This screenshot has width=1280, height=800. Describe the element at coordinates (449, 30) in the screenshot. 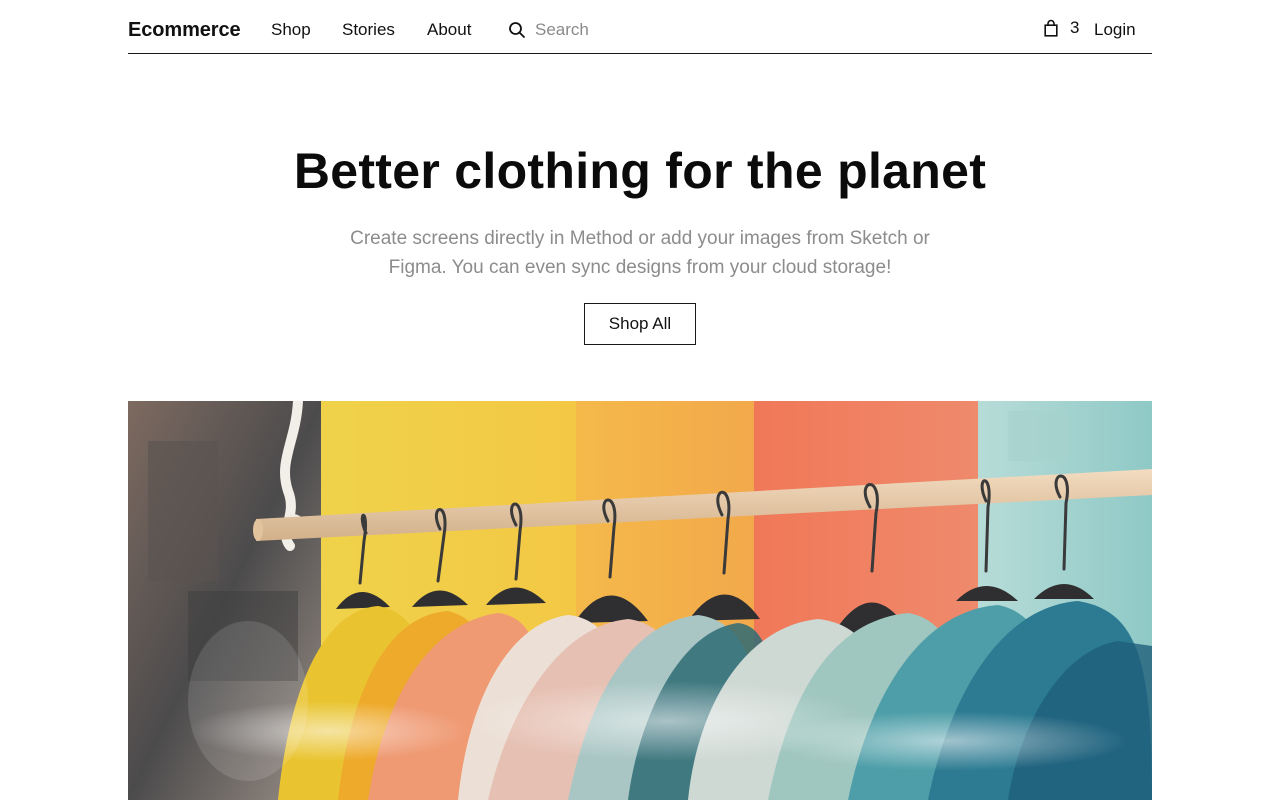

I see `nav-link-about: About` at that location.